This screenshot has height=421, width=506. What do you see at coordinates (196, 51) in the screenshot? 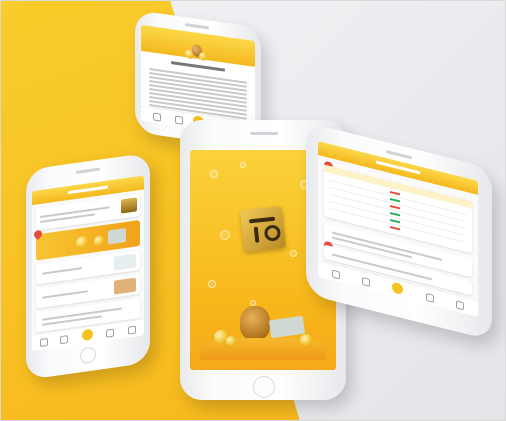
I see `coin-bag-icon` at bounding box center [196, 51].